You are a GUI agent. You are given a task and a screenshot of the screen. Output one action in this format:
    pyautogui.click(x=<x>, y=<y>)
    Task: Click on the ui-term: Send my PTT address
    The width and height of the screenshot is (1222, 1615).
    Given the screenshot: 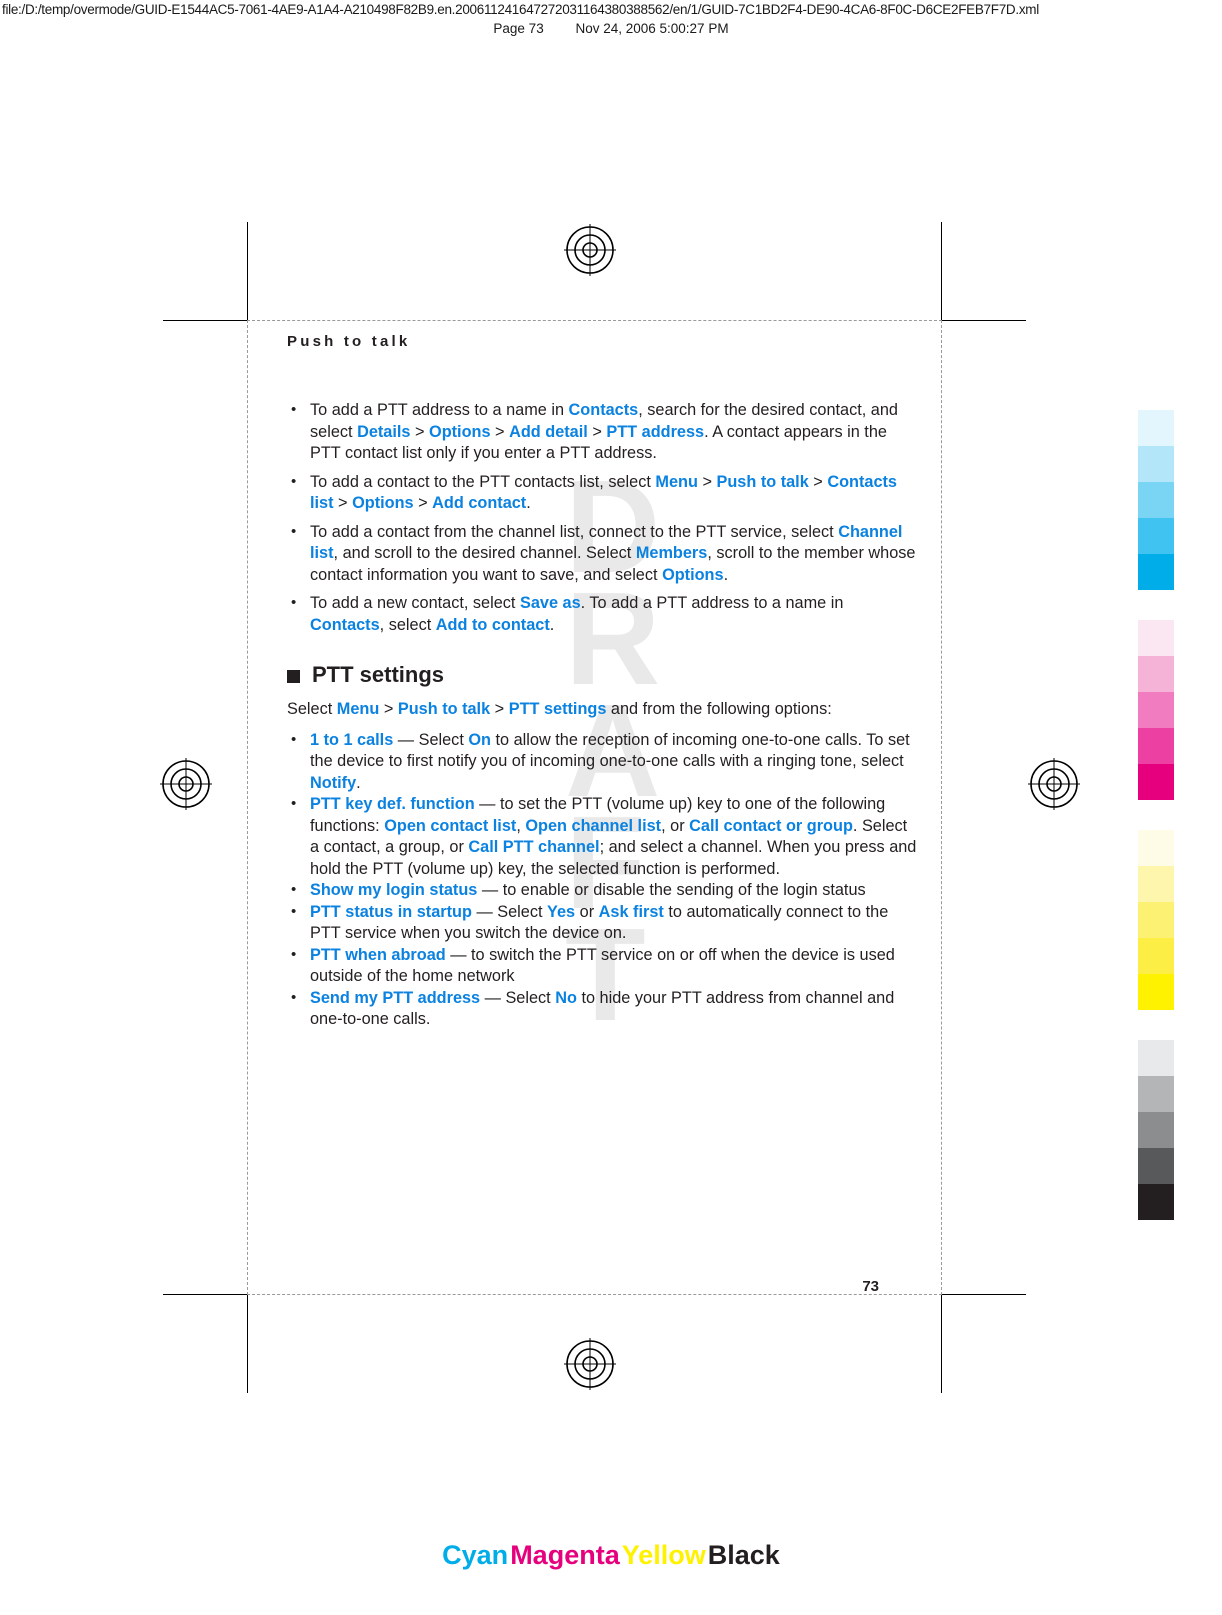 What is the action you would take?
    pyautogui.click(x=395, y=997)
    